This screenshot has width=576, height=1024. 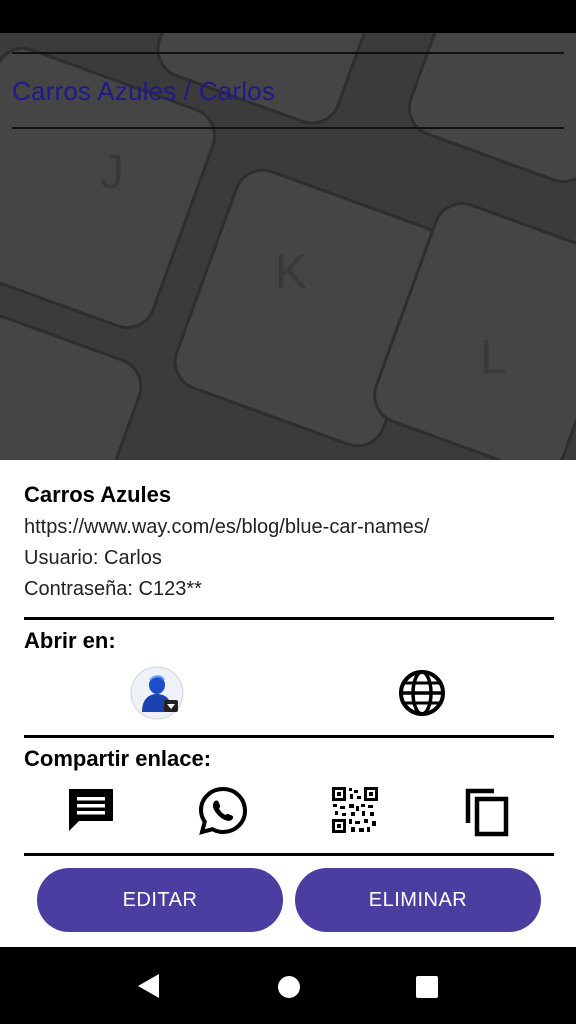 What do you see at coordinates (223, 811) in the screenshot?
I see `whatsapp-icon` at bounding box center [223, 811].